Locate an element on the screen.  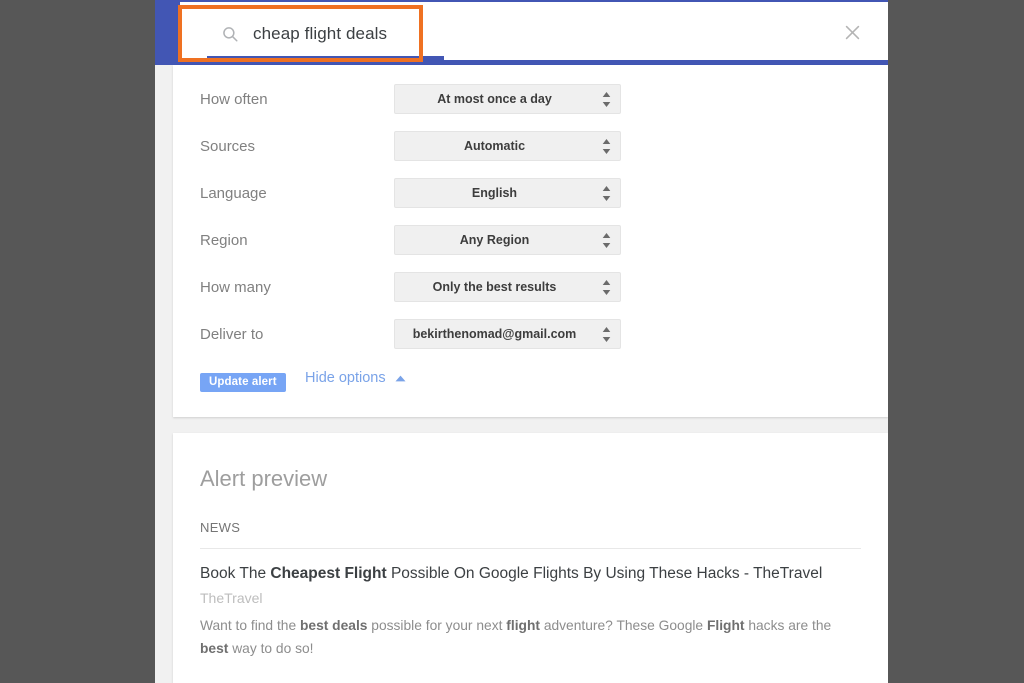
close-icon is located at coordinates (852, 32).